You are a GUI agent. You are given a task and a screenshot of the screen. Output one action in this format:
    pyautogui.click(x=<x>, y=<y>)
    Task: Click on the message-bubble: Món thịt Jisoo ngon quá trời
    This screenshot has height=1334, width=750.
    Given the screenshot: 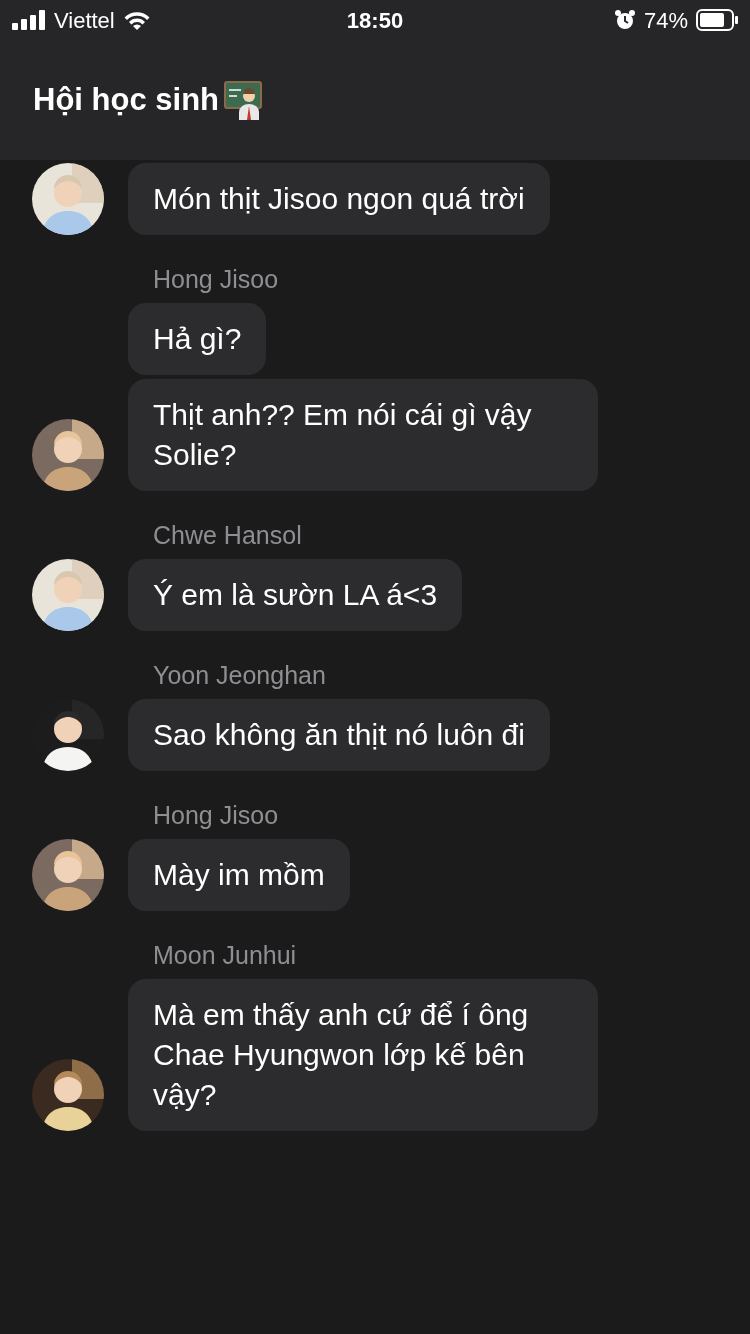 What is the action you would take?
    pyautogui.click(x=339, y=199)
    